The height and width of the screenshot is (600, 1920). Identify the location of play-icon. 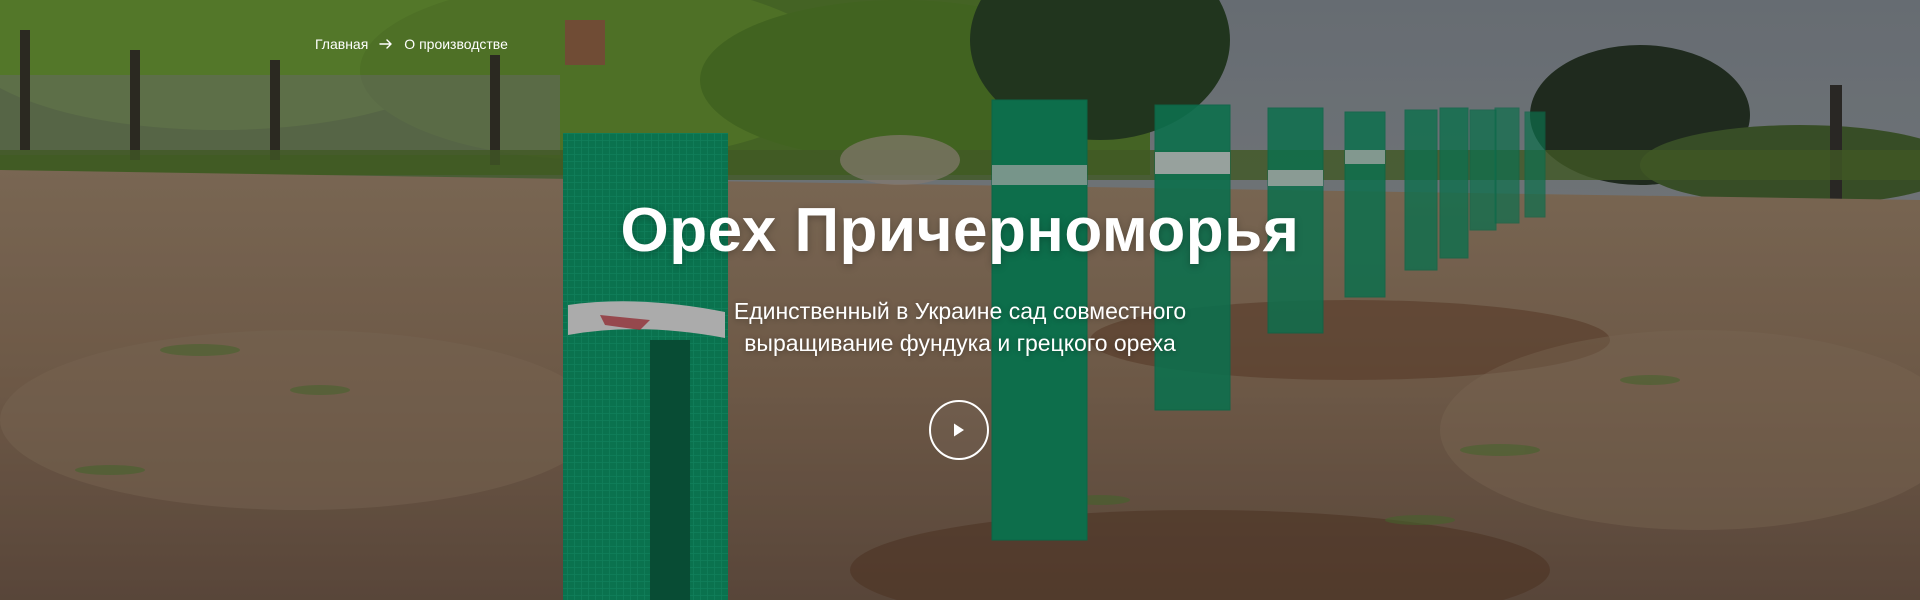
(959, 430).